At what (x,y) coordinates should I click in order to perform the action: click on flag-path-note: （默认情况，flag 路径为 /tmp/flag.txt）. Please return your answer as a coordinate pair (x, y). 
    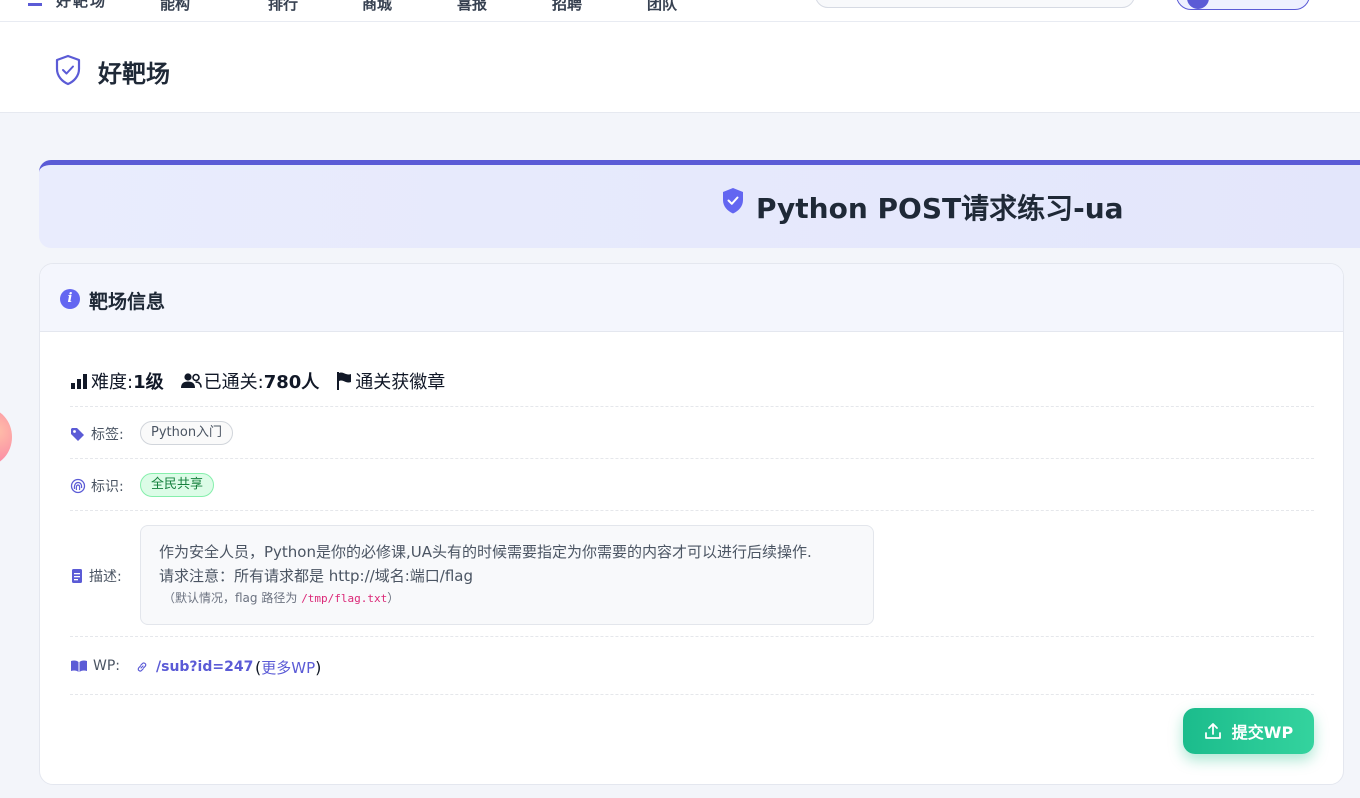
    Looking at the image, I should click on (507, 598).